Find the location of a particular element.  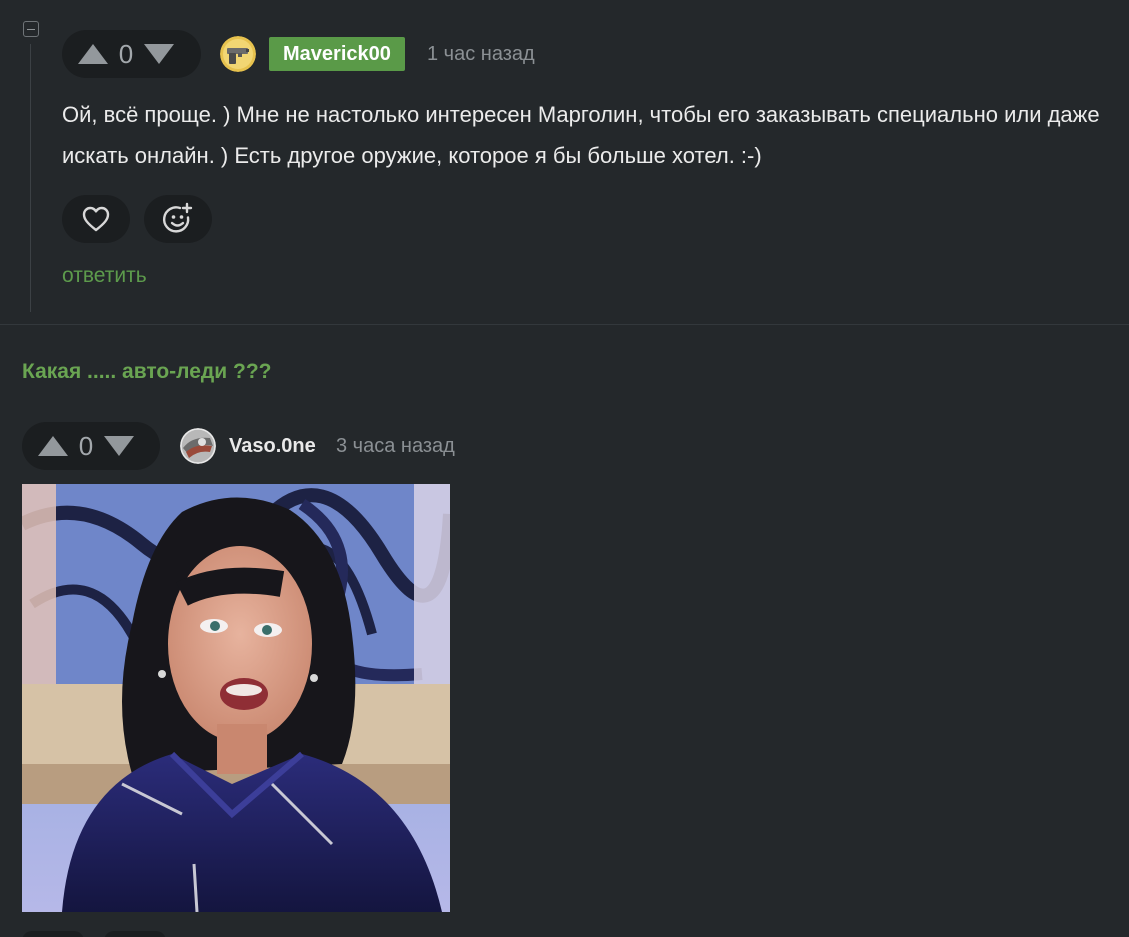

collapse-icon is located at coordinates (31, 29).